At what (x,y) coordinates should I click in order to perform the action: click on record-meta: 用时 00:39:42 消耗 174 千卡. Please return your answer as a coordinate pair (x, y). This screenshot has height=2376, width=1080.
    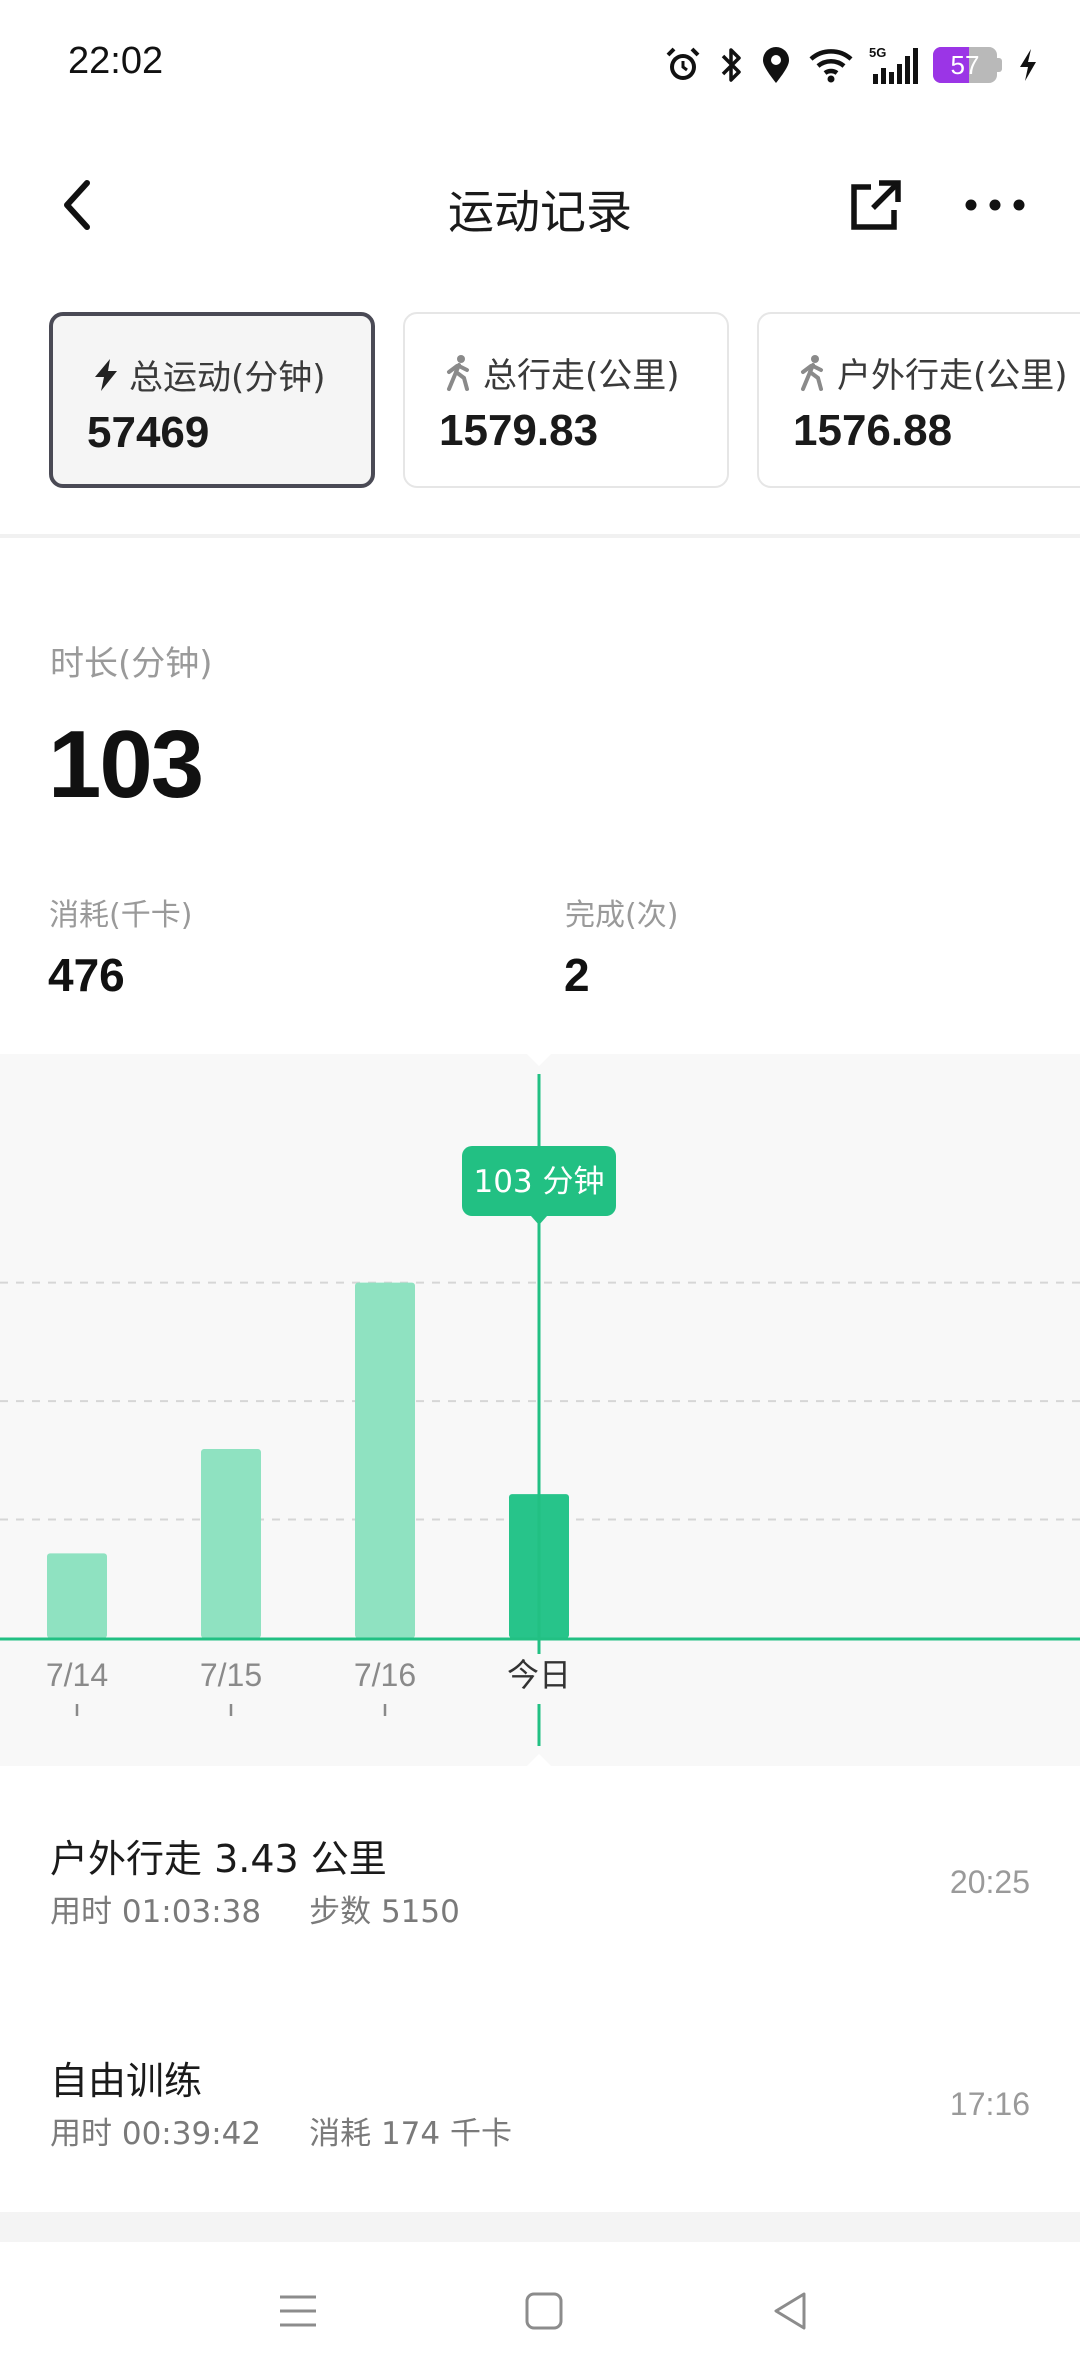
    Looking at the image, I should click on (305, 2130).